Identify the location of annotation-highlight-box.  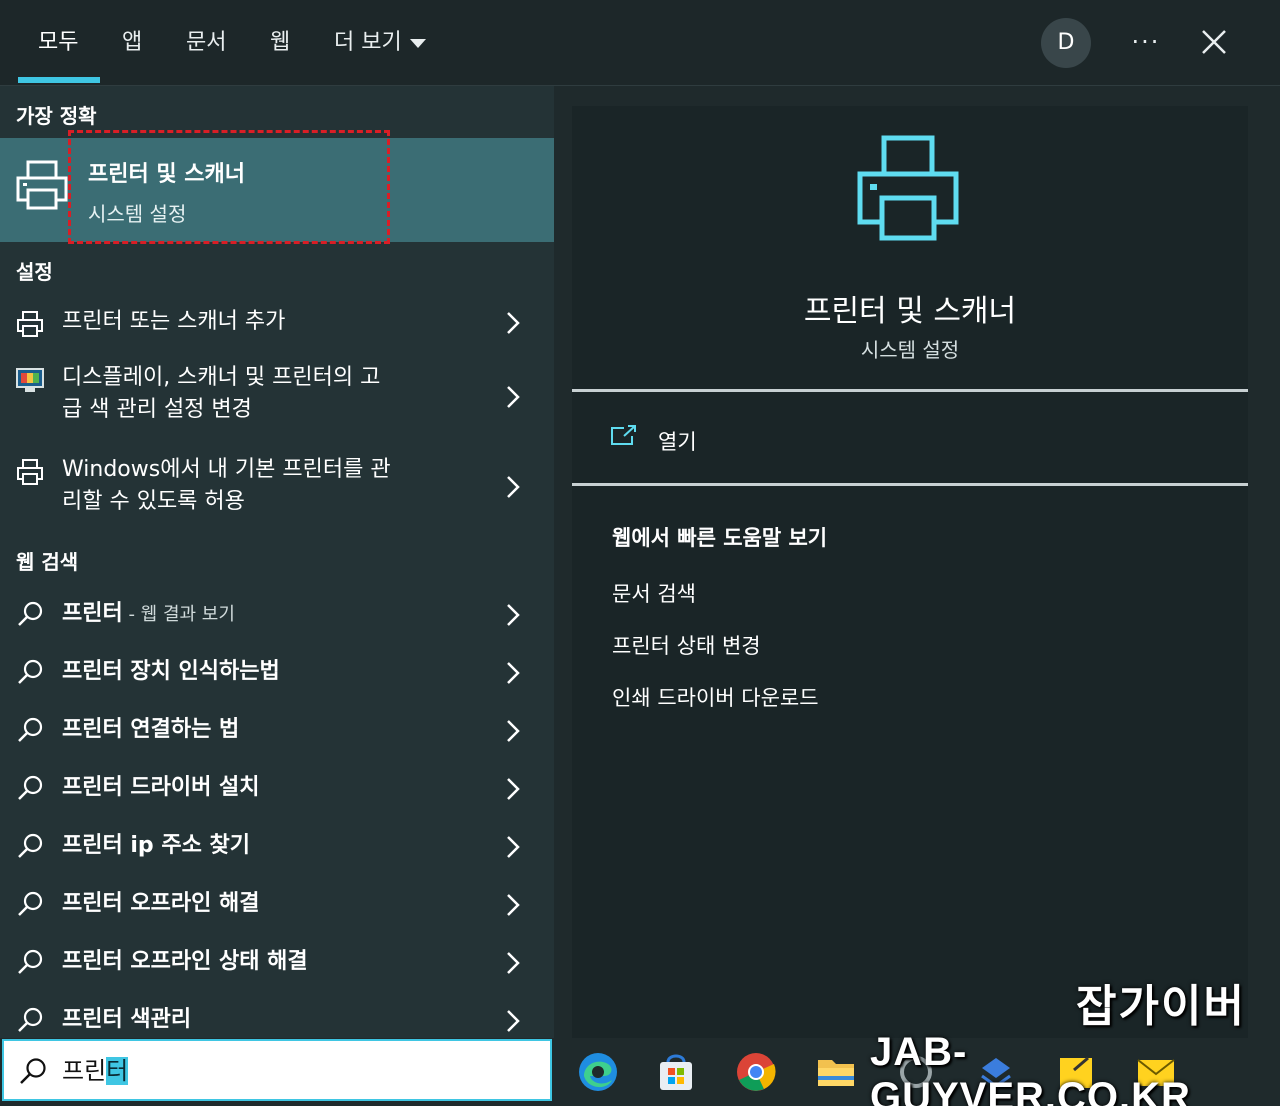
(229, 187).